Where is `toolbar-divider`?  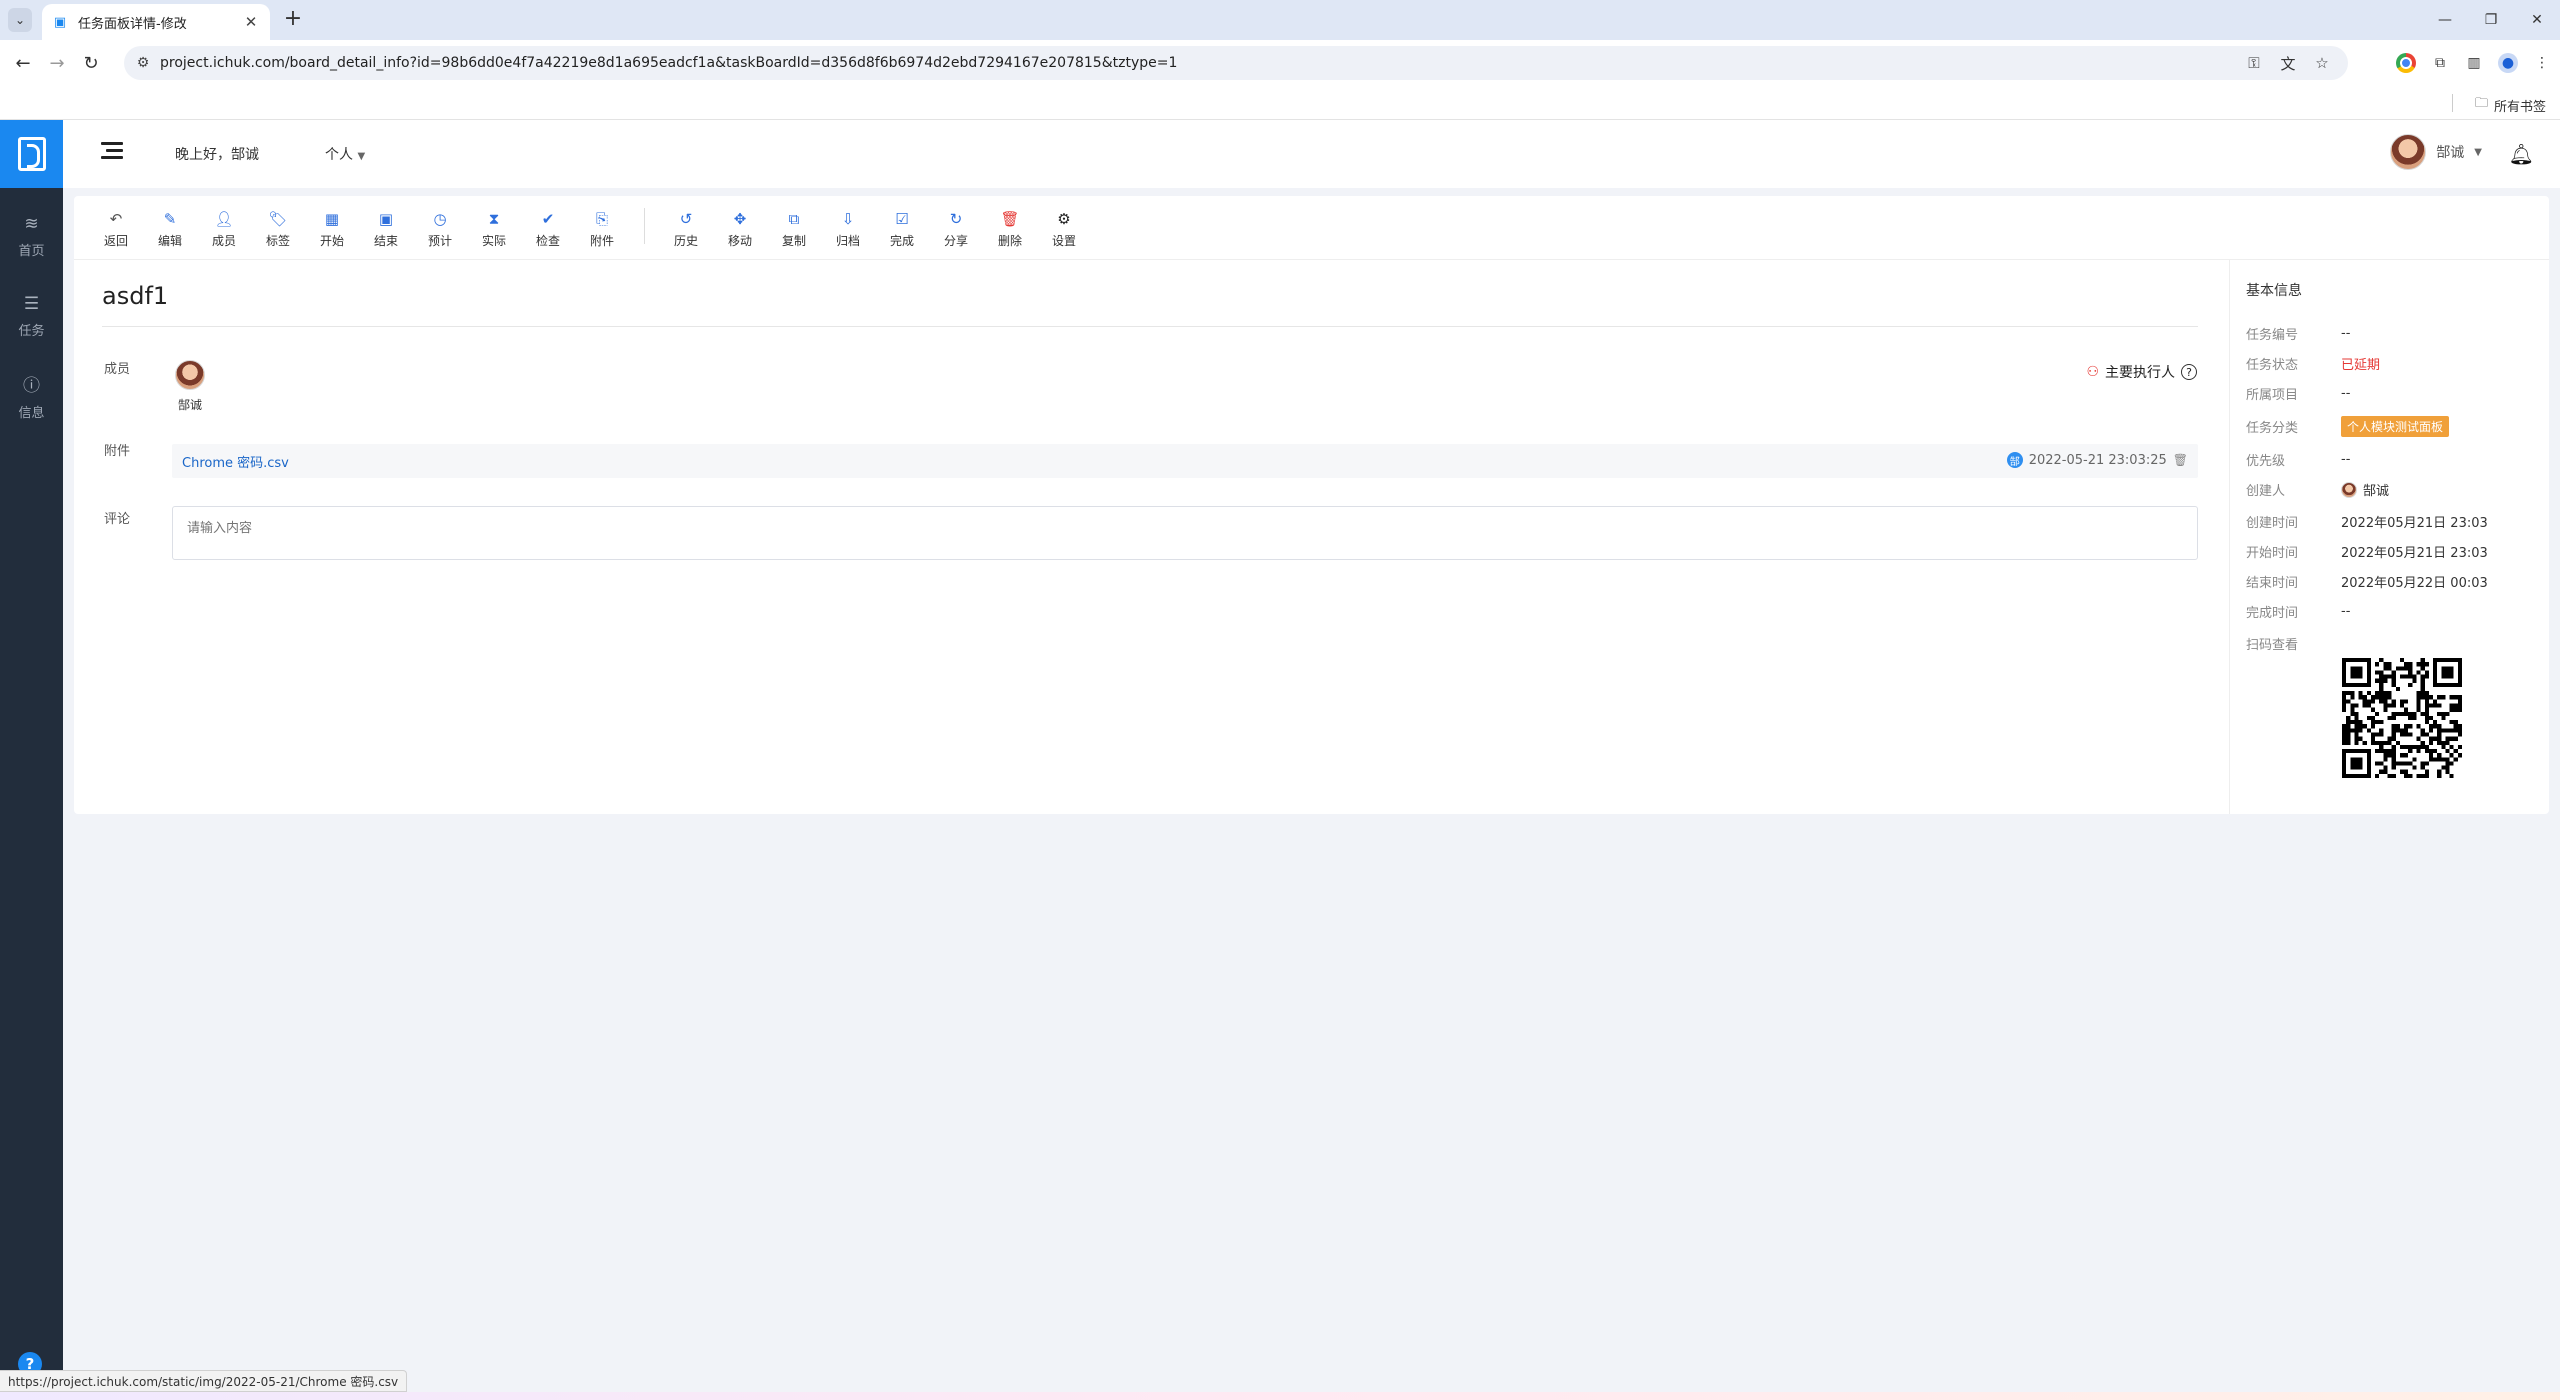
toolbar-divider is located at coordinates (644, 226).